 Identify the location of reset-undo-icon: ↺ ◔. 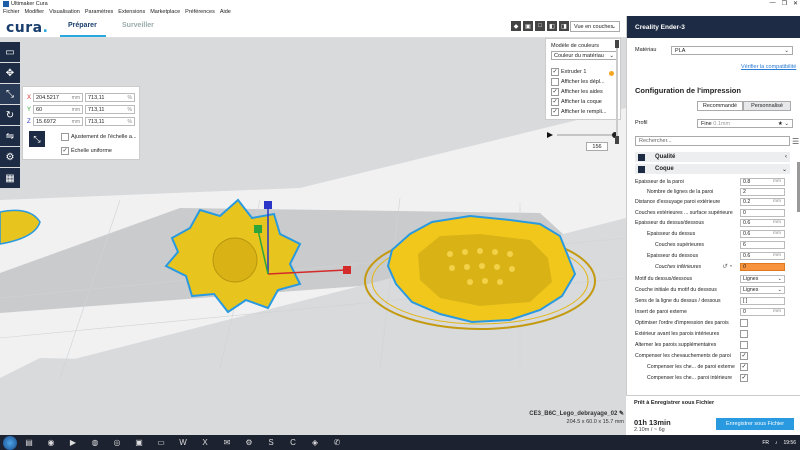
(727, 266).